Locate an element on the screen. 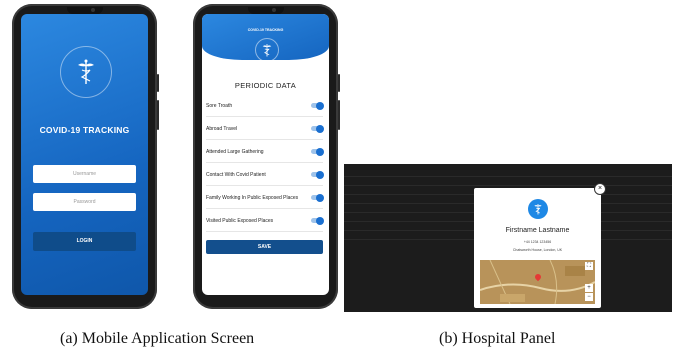  app-title: COVID-19 TRACKING is located at coordinates (84, 130).